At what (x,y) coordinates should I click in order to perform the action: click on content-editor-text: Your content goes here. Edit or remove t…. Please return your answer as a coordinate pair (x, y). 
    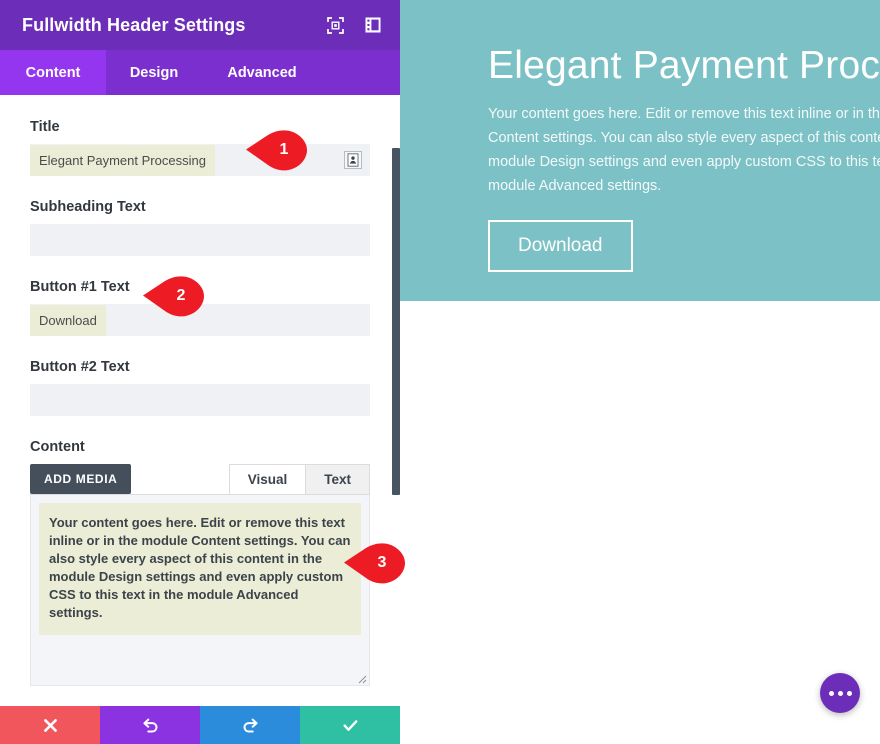
    Looking at the image, I should click on (200, 569).